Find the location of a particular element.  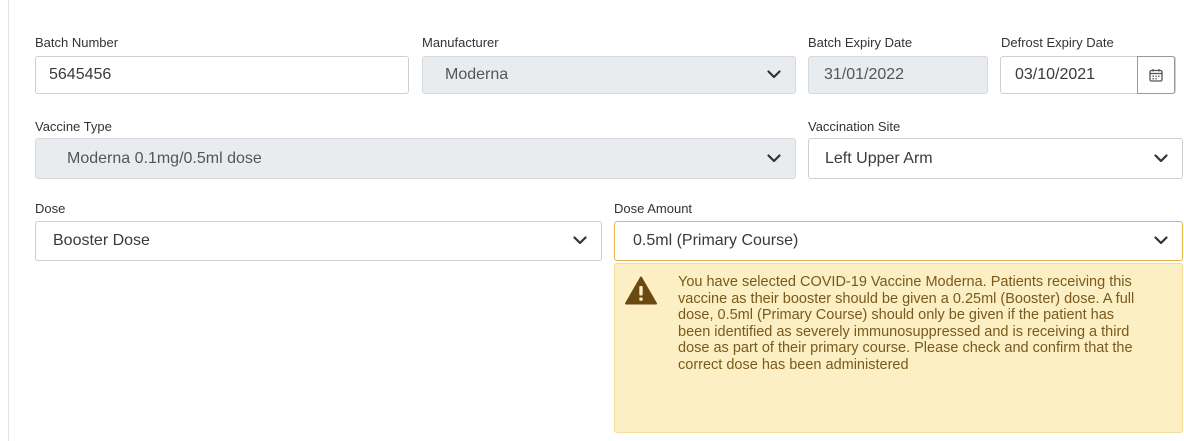

manufacturer-select: Moderna is located at coordinates (609, 75).